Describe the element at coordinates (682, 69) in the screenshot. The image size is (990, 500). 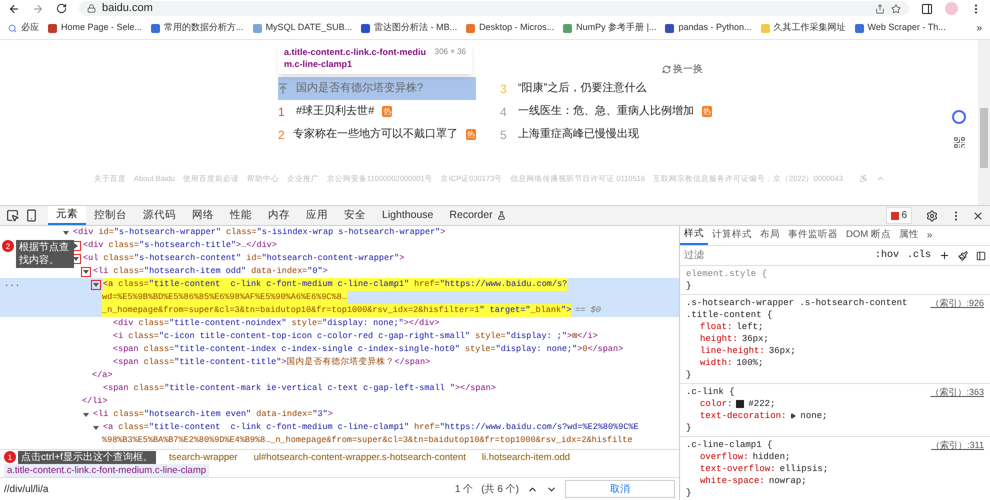
I see `refresh-link: 换一换` at that location.